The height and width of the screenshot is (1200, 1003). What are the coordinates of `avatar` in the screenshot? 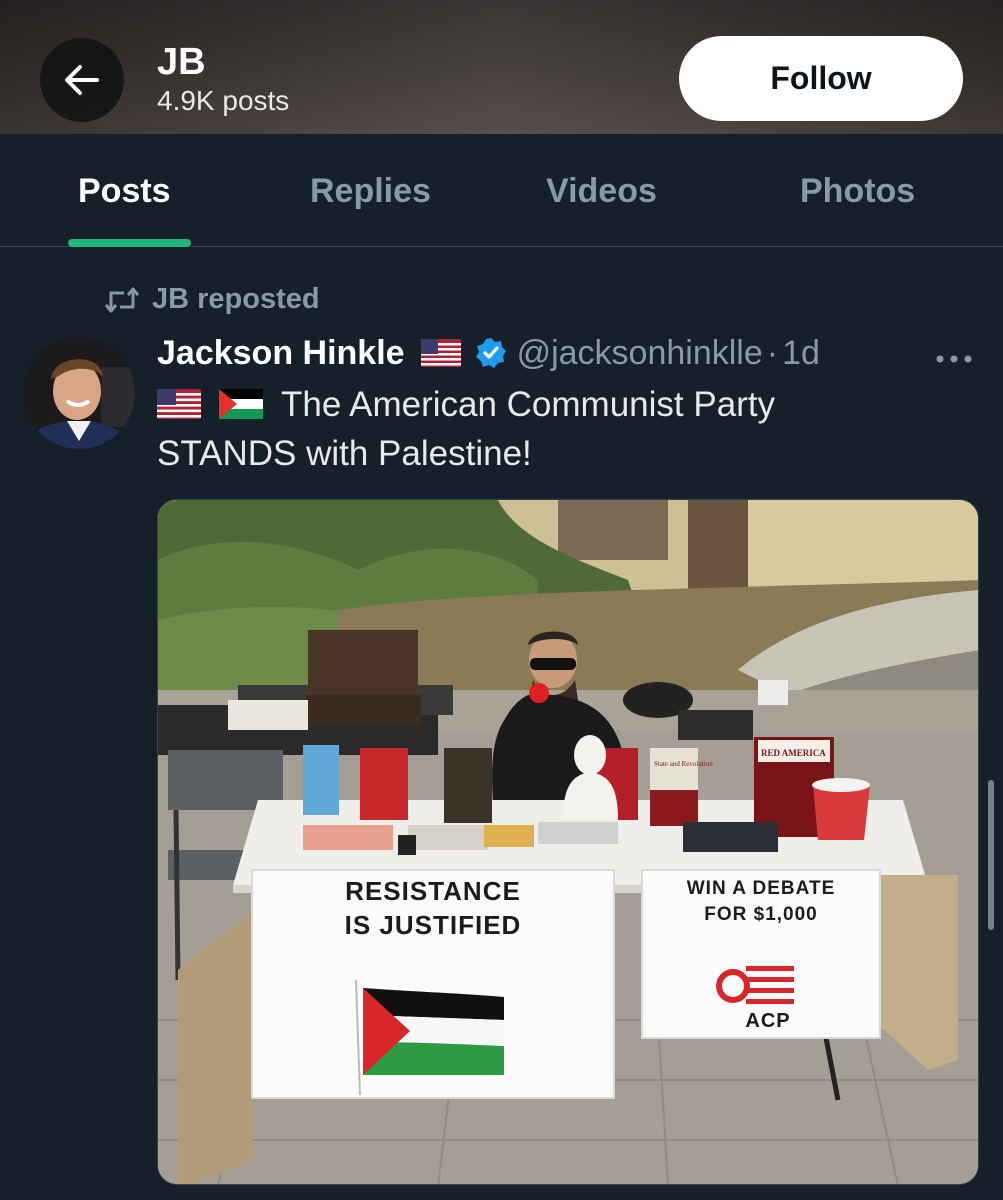 It's located at (79, 393).